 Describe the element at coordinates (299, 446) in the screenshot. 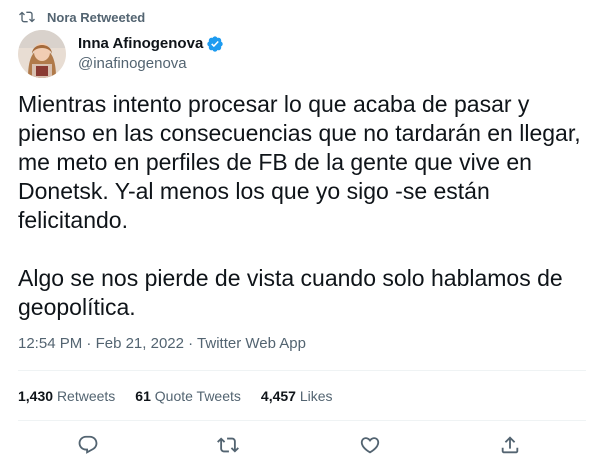

I see `action-bar` at that location.